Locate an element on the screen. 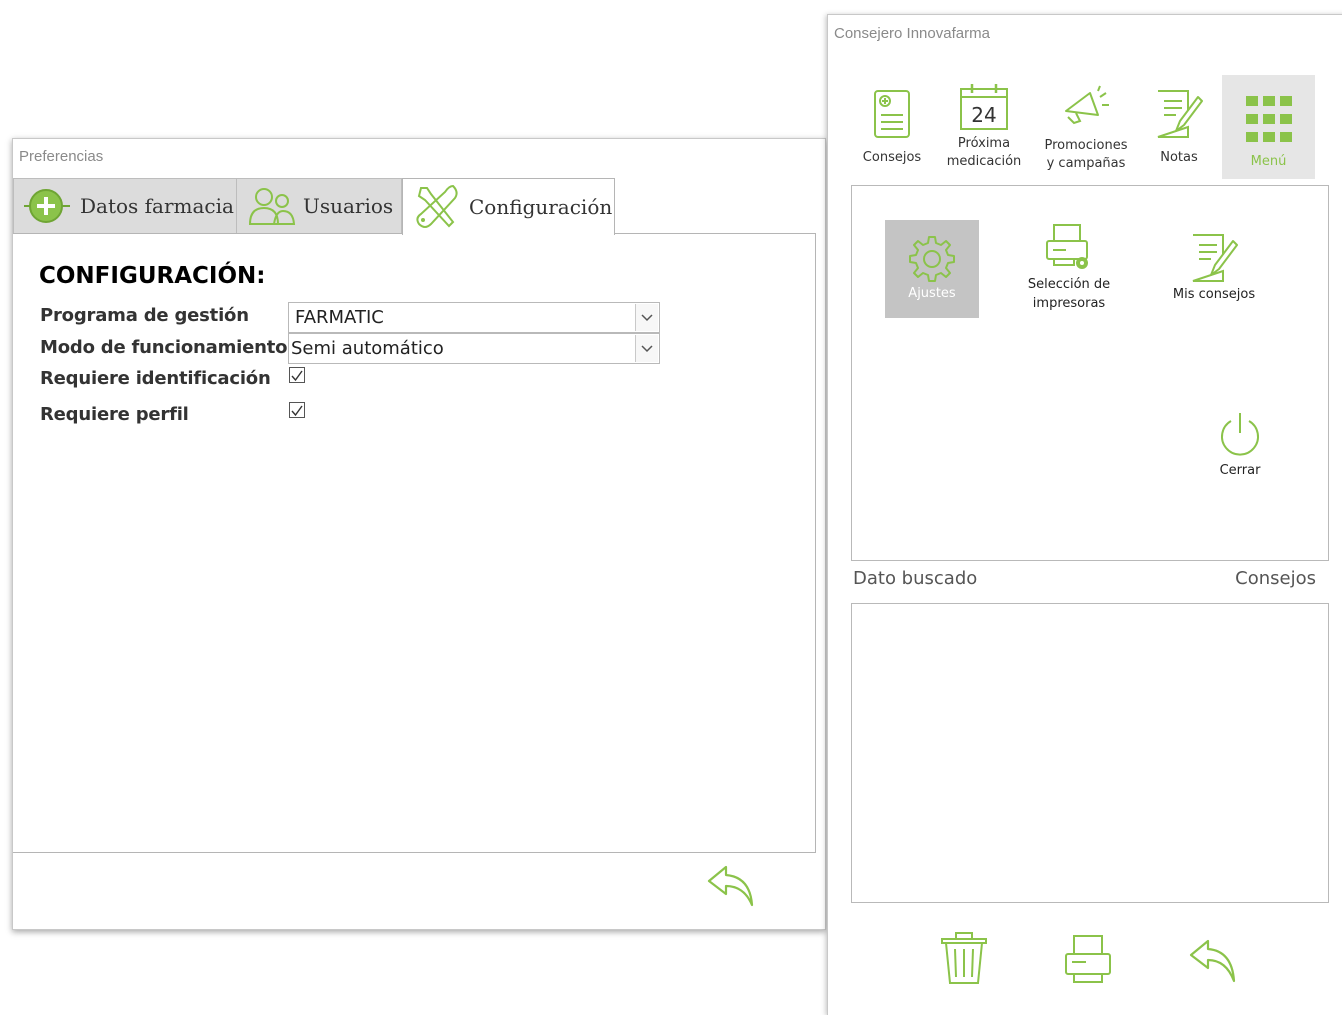 This screenshot has width=1342, height=1015. menu-item-label-line2: impresoras is located at coordinates (1069, 303).